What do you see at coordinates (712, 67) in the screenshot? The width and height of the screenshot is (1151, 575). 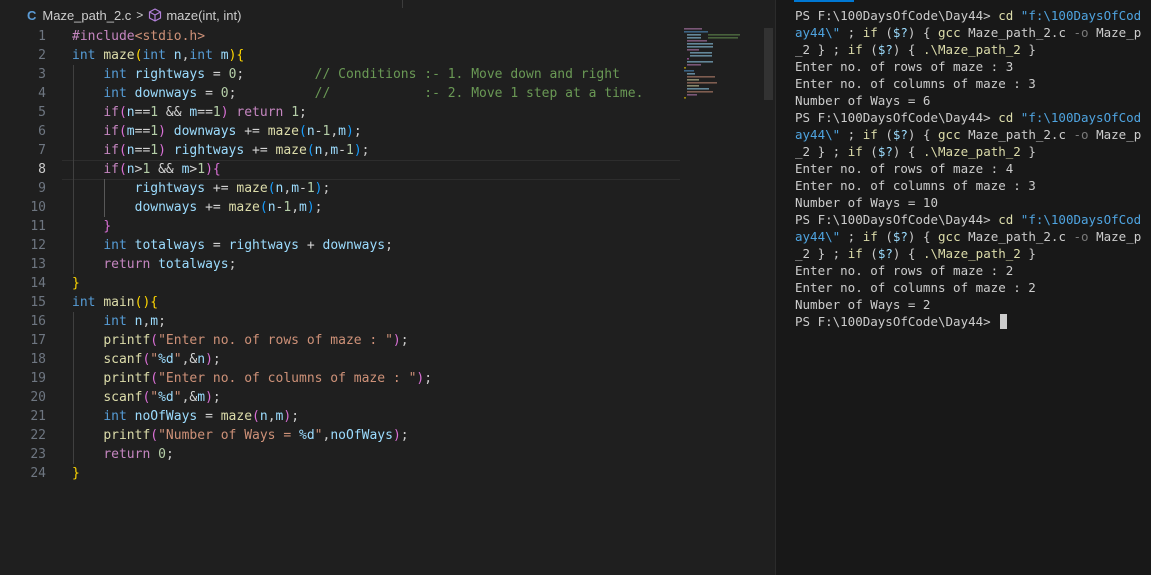 I see `minimap` at bounding box center [712, 67].